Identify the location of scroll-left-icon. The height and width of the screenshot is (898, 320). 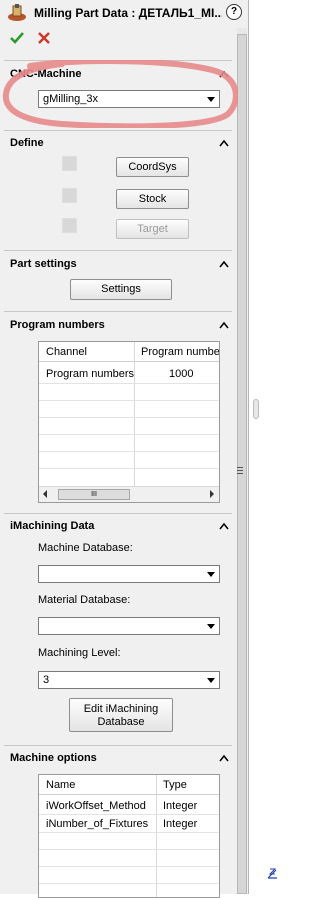
(45, 494).